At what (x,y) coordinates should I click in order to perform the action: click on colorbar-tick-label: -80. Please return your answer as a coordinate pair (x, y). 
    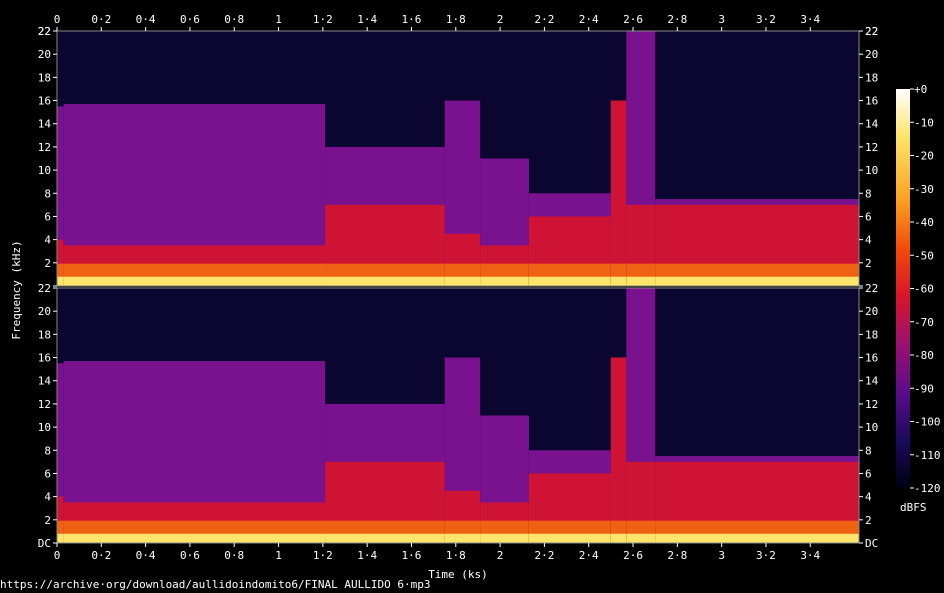
    Looking at the image, I should click on (924, 355).